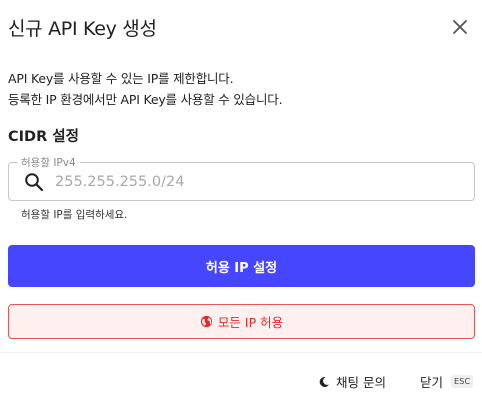 The height and width of the screenshot is (403, 482). What do you see at coordinates (255, 182) in the screenshot?
I see `ipv4-input` at bounding box center [255, 182].